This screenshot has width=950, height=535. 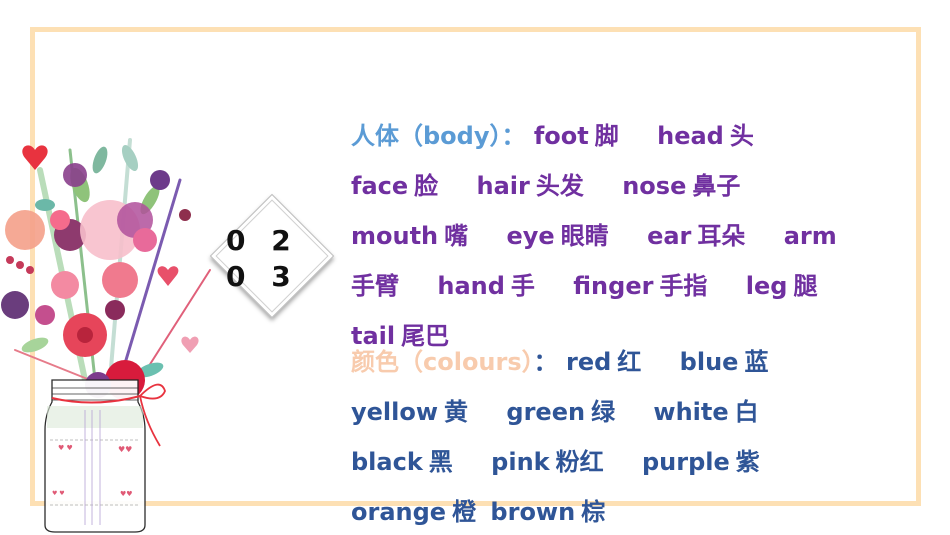 What do you see at coordinates (696, 236) in the screenshot?
I see `vocab-item: ear 耳朵` at bounding box center [696, 236].